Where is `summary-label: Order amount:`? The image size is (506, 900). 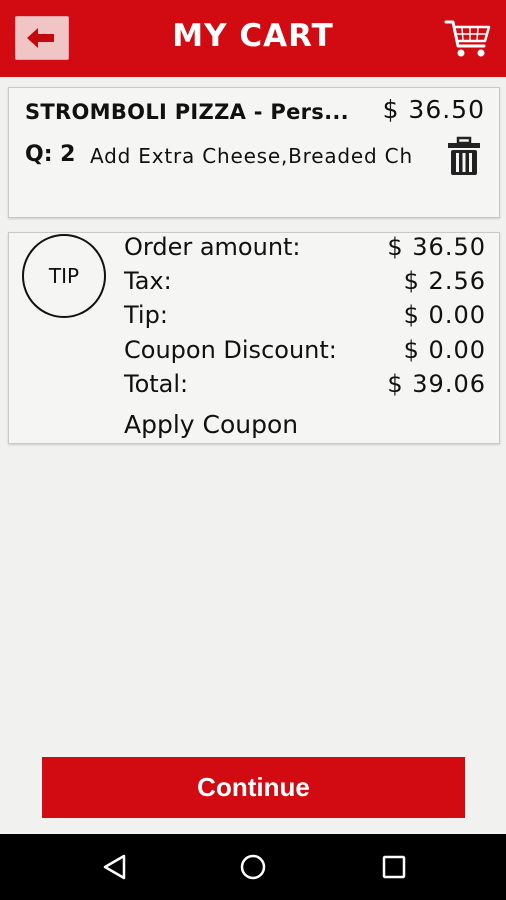
summary-label: Order amount: is located at coordinates (212, 247).